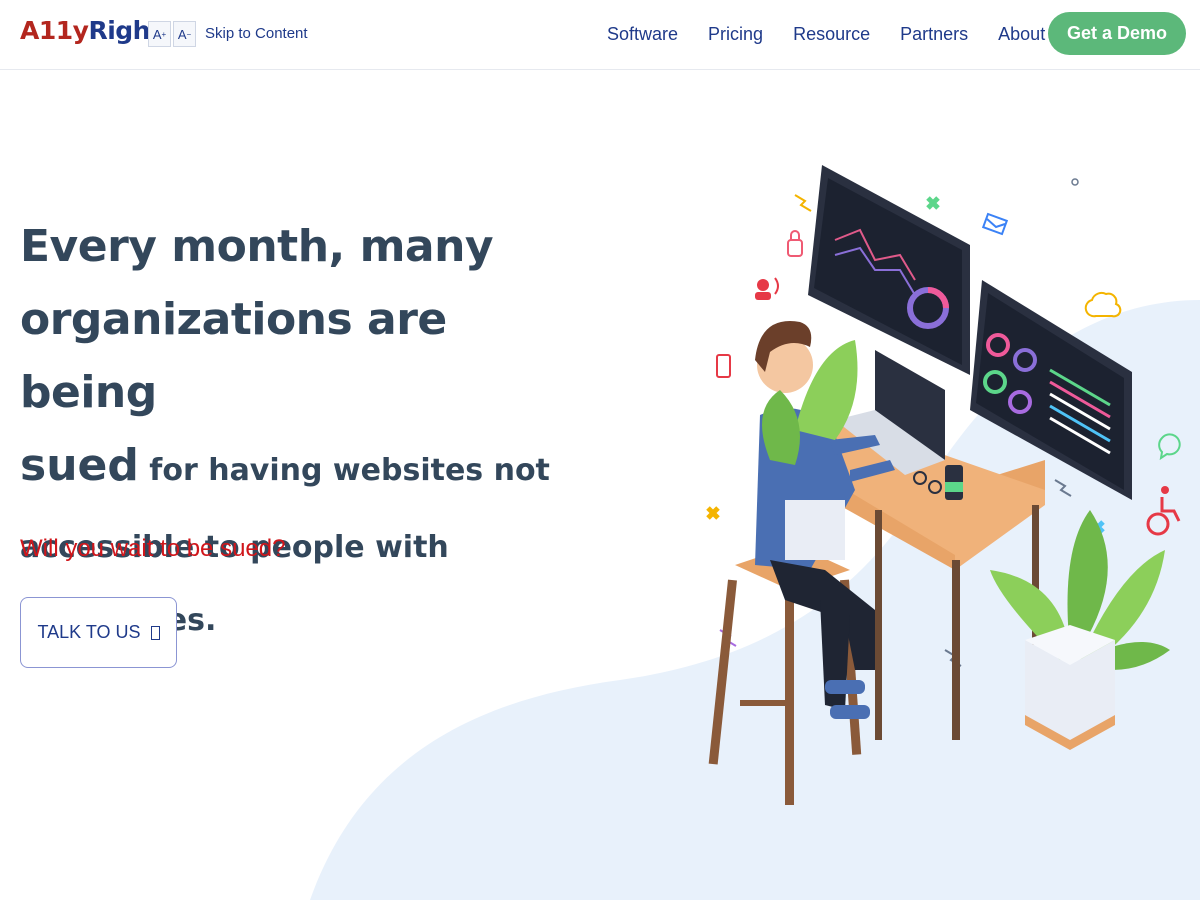 The height and width of the screenshot is (900, 1200). What do you see at coordinates (995, 224) in the screenshot?
I see `mail-icon` at bounding box center [995, 224].